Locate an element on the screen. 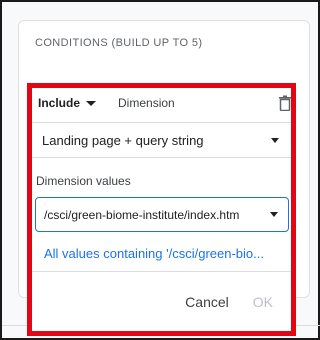 This screenshot has height=340, width=320. dimension-select: Landing page + query string is located at coordinates (161, 140).